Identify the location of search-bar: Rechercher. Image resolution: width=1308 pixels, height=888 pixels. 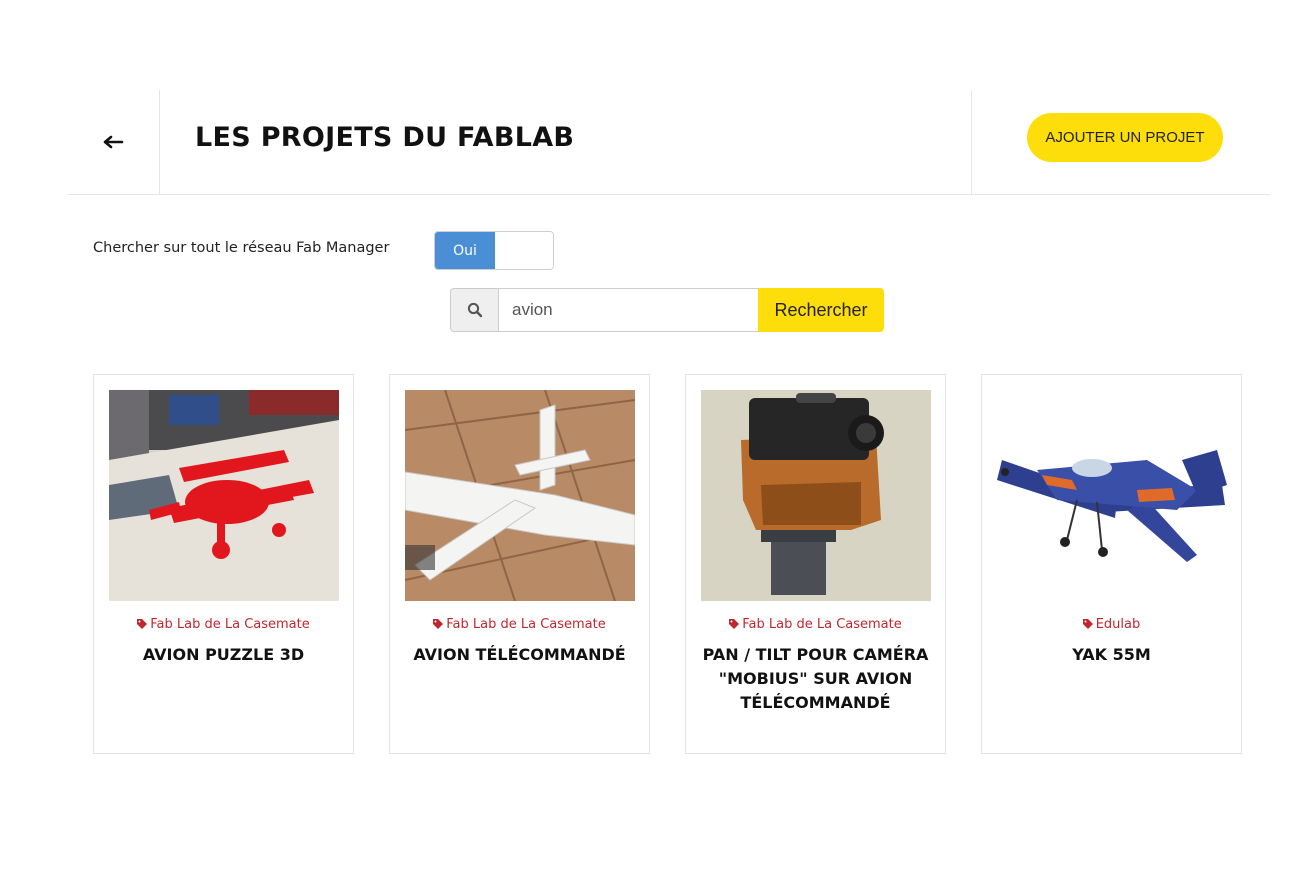
(667, 310).